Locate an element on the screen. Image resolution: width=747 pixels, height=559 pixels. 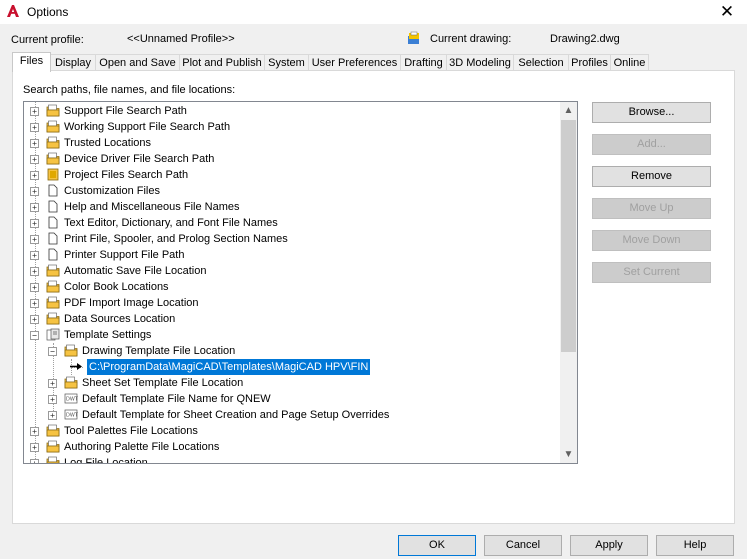
tab-selection: Selection is located at coordinates (541, 62).